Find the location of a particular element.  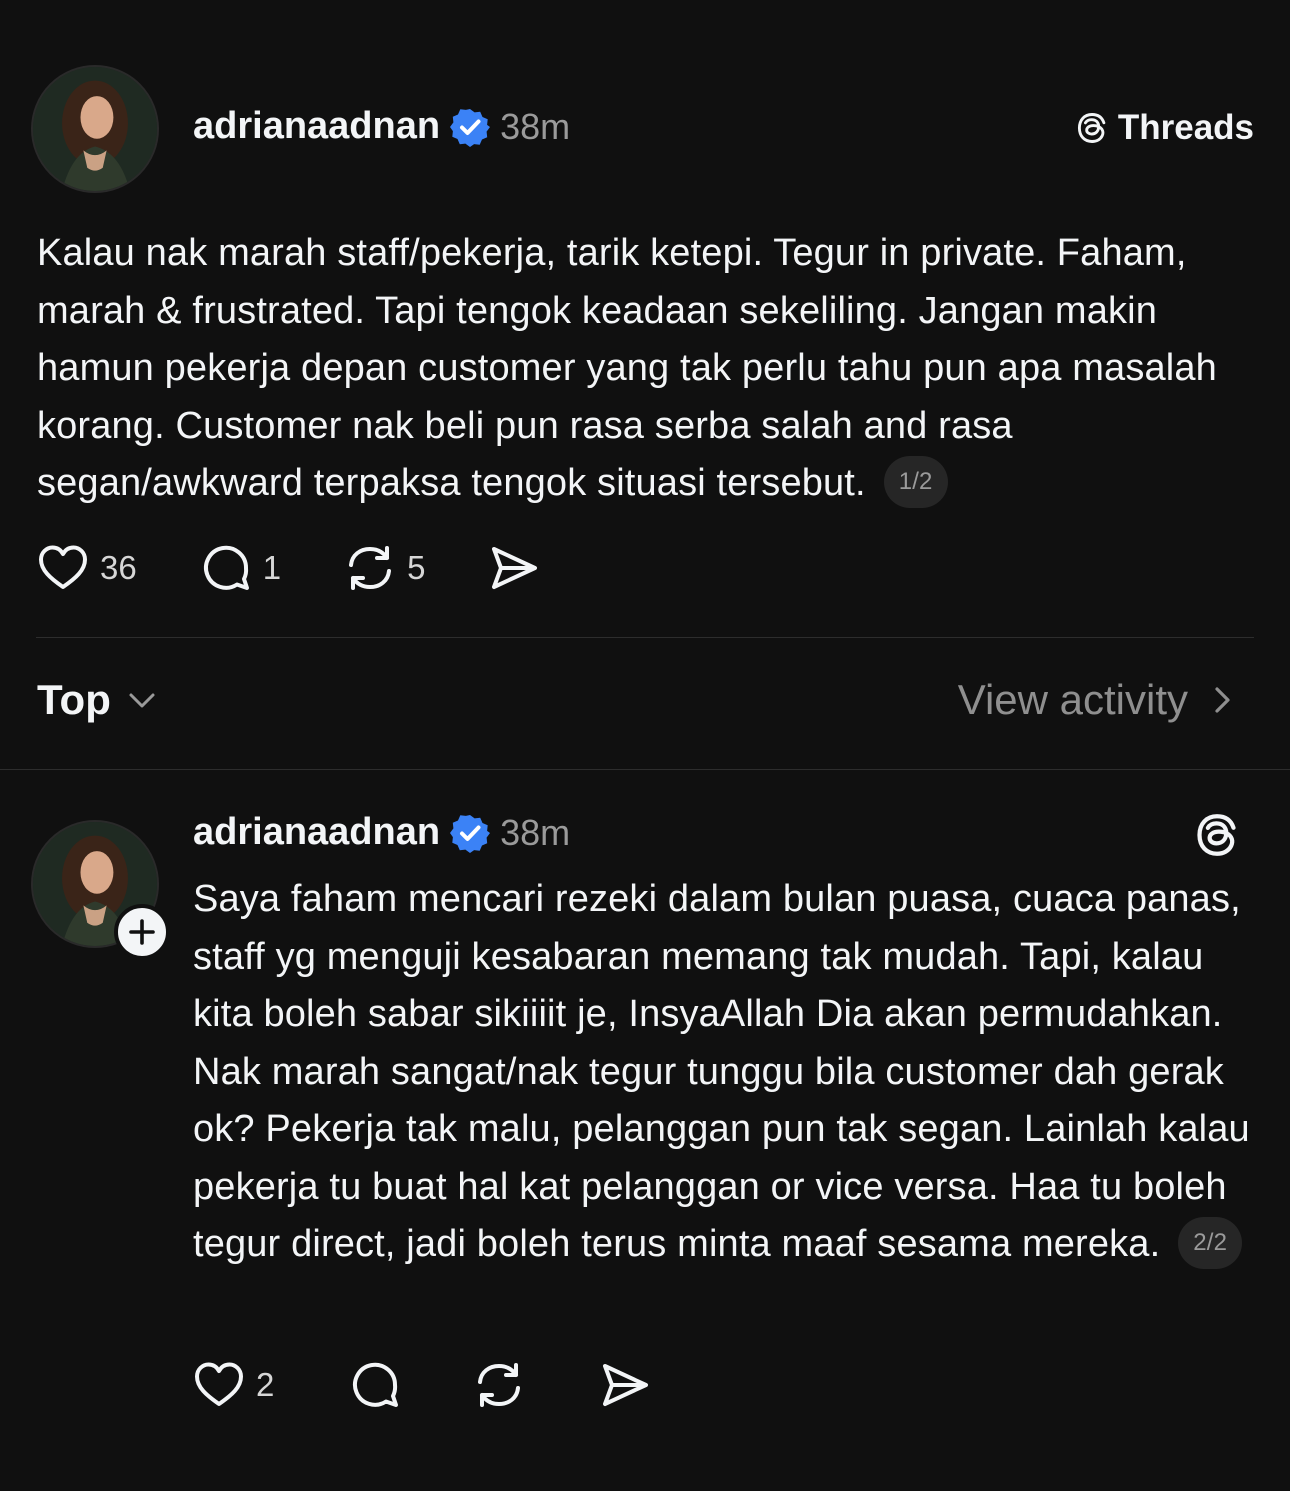

like-button: 36 is located at coordinates (86, 568).